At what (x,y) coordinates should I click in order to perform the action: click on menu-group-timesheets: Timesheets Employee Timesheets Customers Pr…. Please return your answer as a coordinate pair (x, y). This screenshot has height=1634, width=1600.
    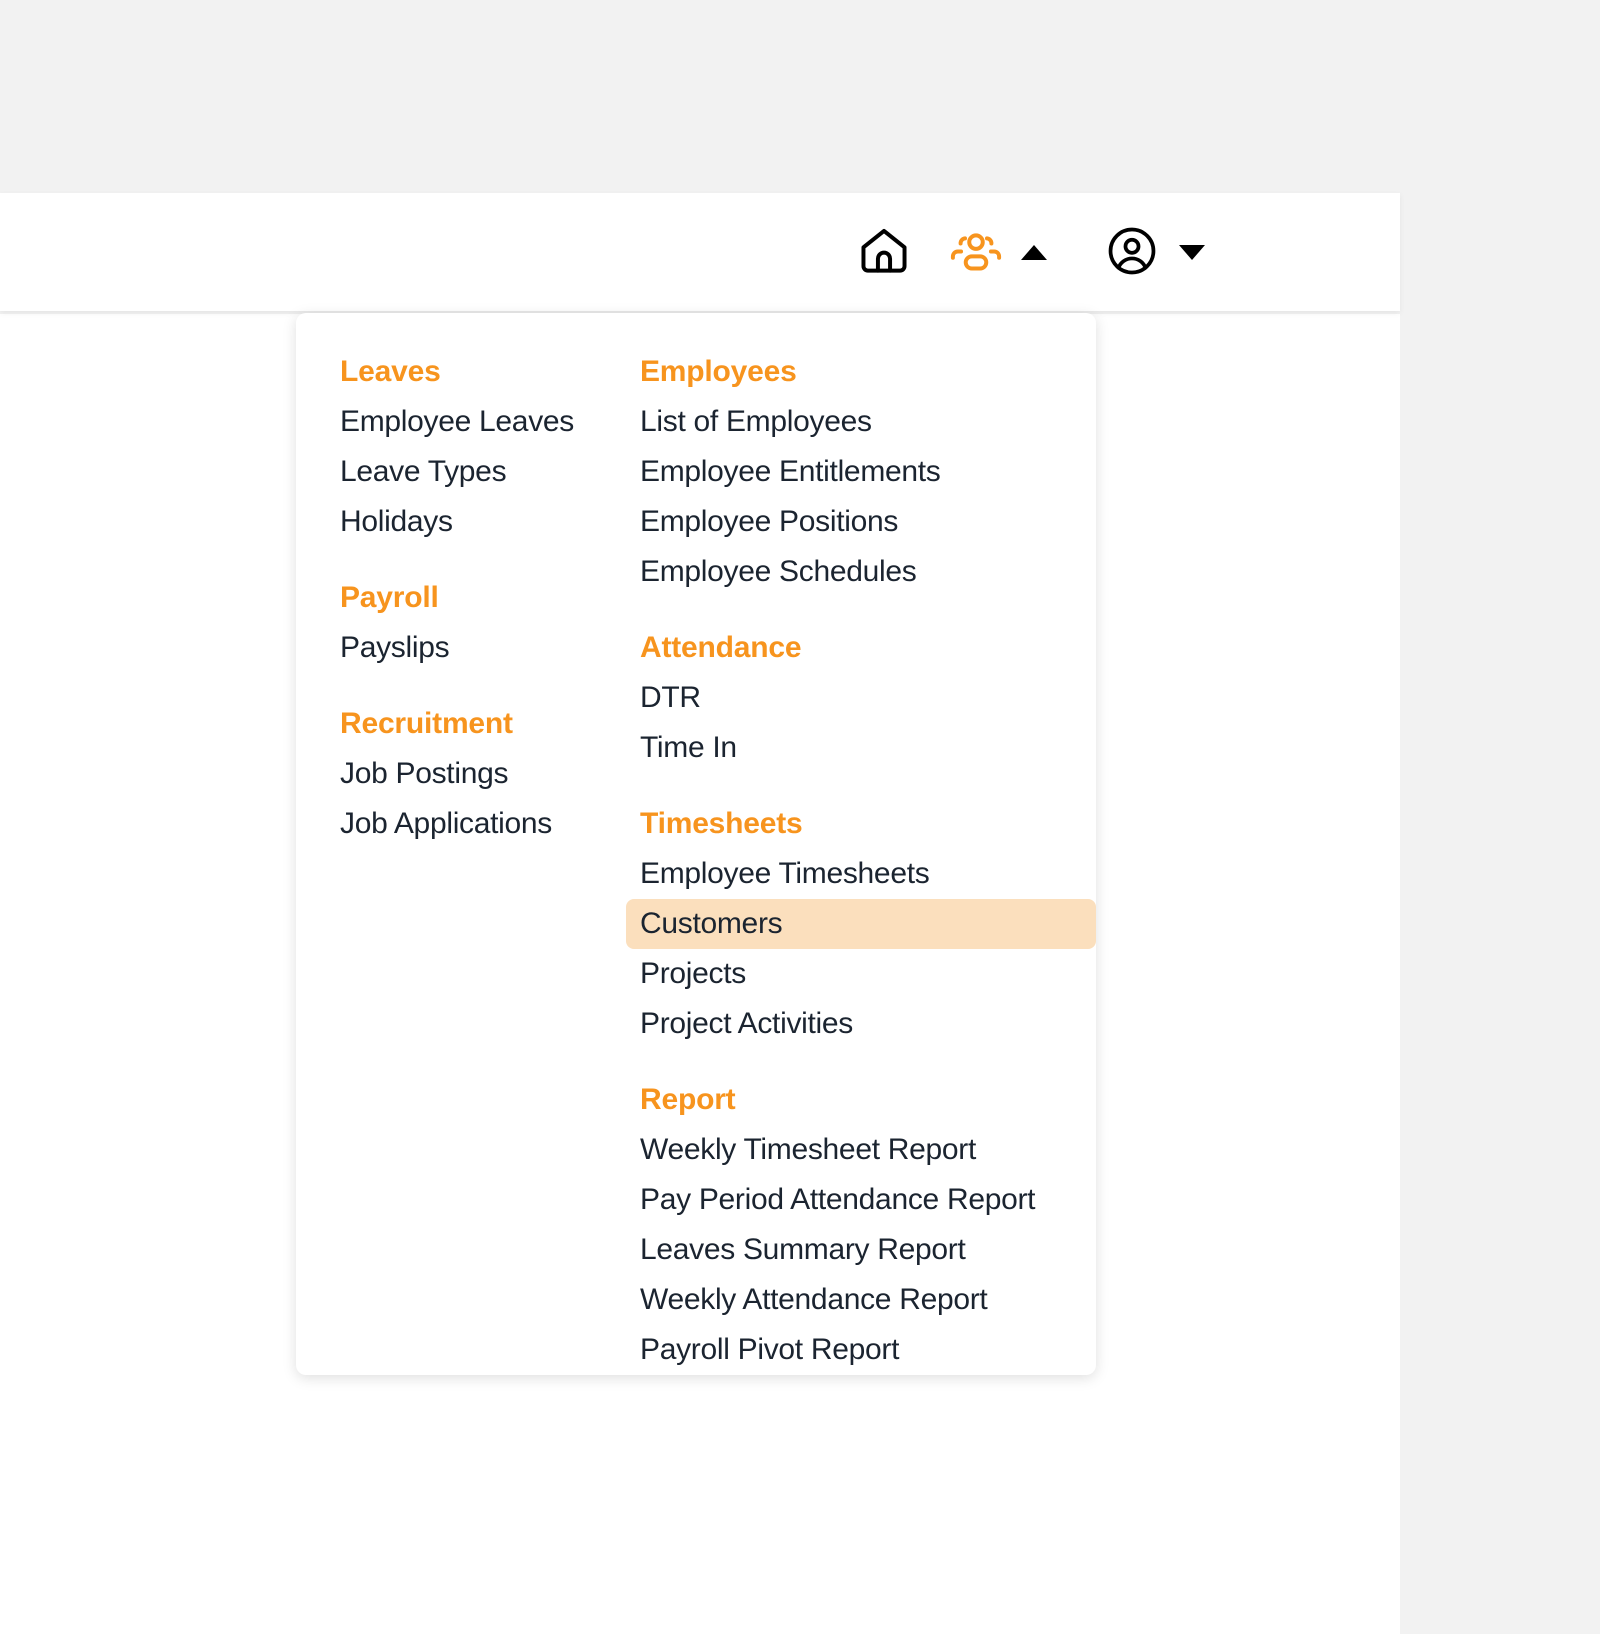
    Looking at the image, I should click on (861, 926).